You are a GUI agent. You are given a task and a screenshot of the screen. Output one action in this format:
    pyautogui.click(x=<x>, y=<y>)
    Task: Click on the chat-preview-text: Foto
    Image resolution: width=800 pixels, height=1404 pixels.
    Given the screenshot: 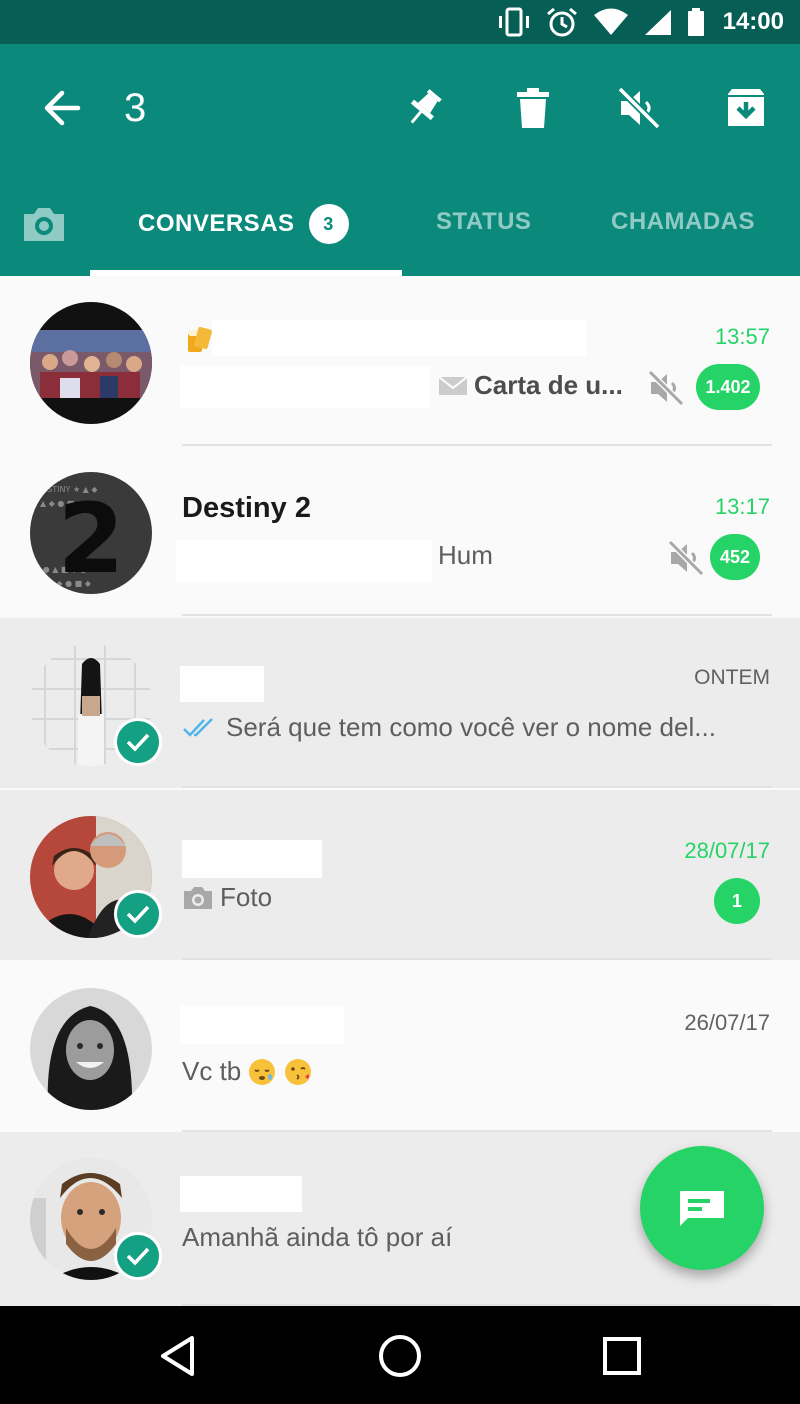 What is the action you would take?
    pyautogui.click(x=246, y=897)
    